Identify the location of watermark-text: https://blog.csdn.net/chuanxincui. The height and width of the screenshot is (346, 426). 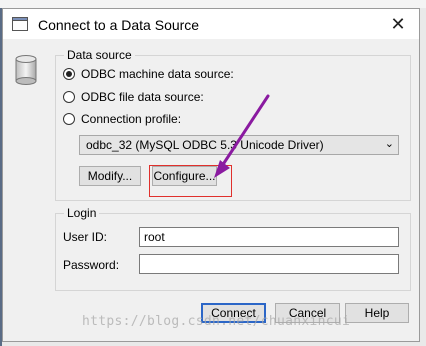
(216, 321).